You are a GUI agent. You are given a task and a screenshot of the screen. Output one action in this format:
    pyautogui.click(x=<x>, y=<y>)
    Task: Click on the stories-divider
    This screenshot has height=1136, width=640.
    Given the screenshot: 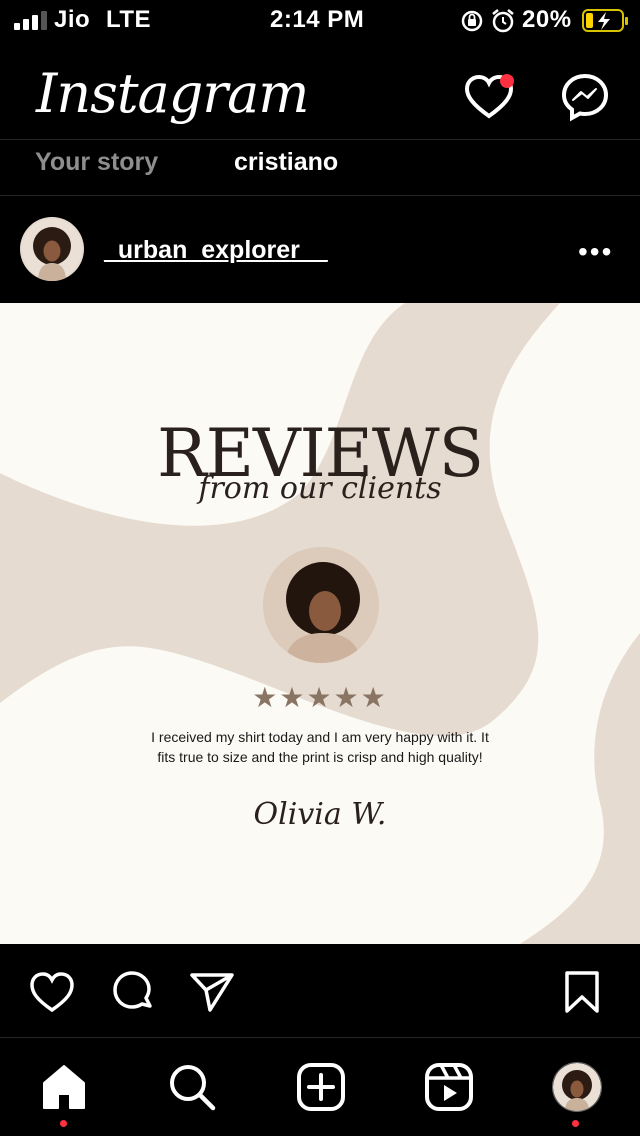 What is the action you would take?
    pyautogui.click(x=320, y=195)
    